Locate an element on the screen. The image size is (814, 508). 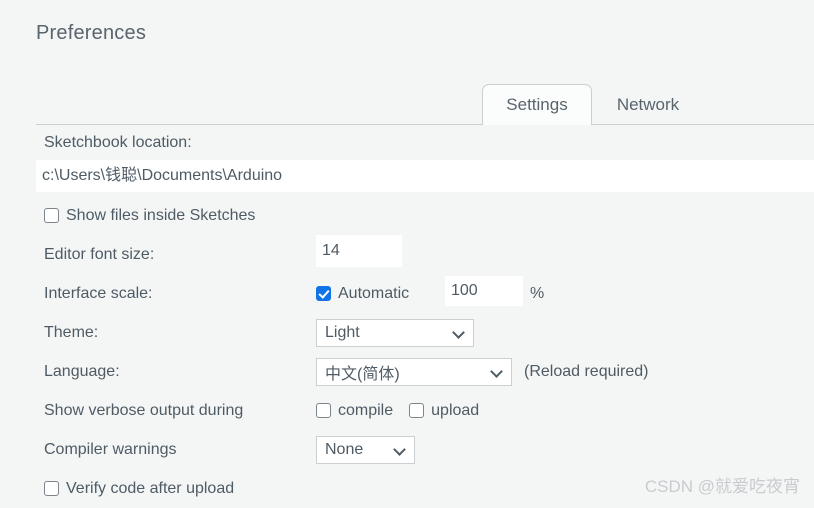
verbose-compile-label: compile is located at coordinates (366, 410).